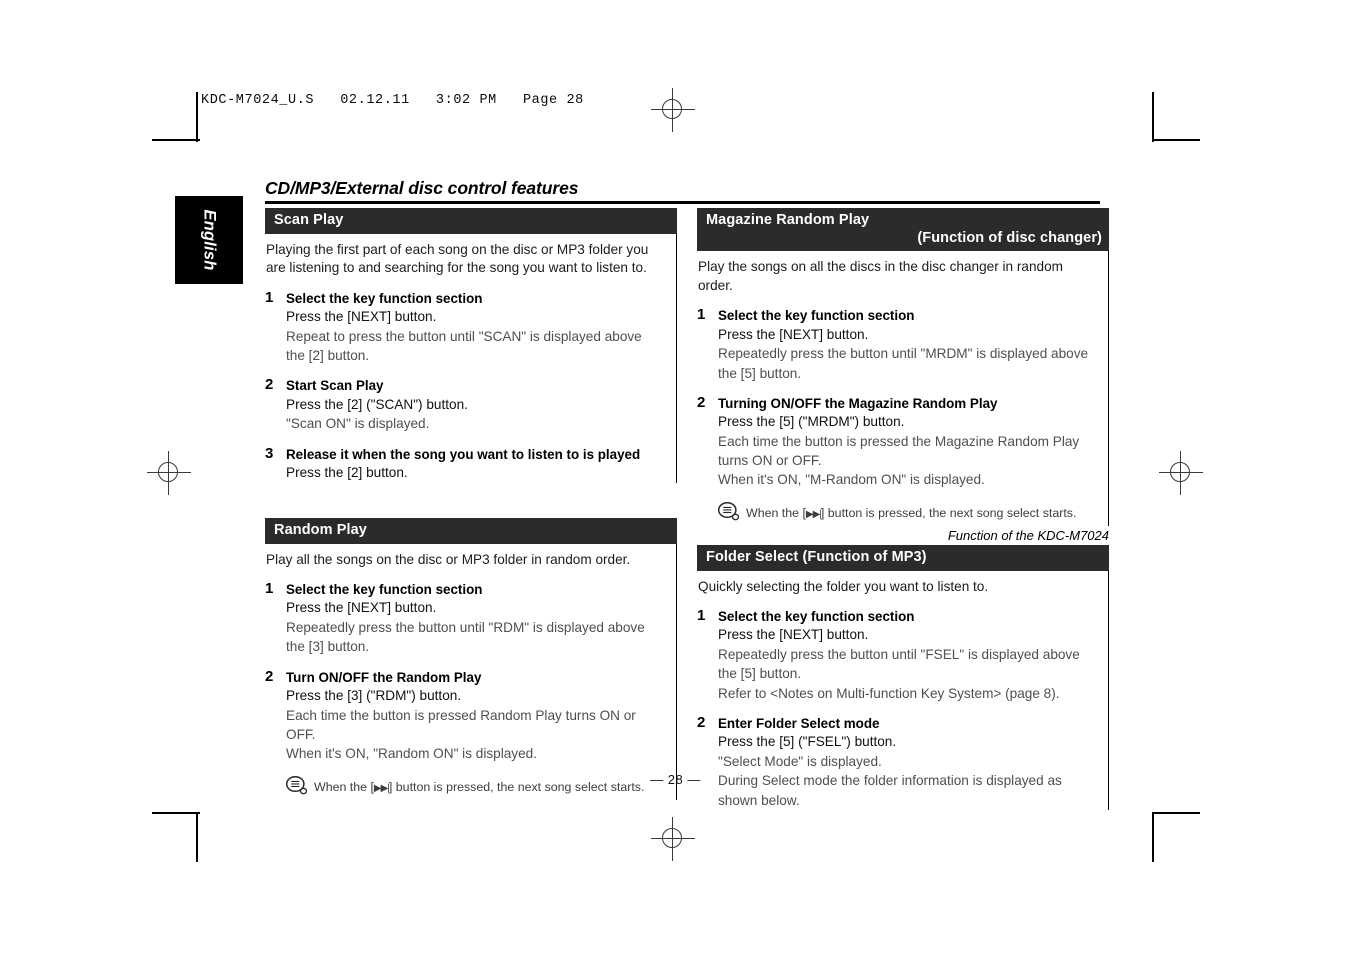 Image resolution: width=1351 pixels, height=954 pixels. What do you see at coordinates (807, 742) in the screenshot?
I see `step-action: Press the [5] ("FSEL") button.` at bounding box center [807, 742].